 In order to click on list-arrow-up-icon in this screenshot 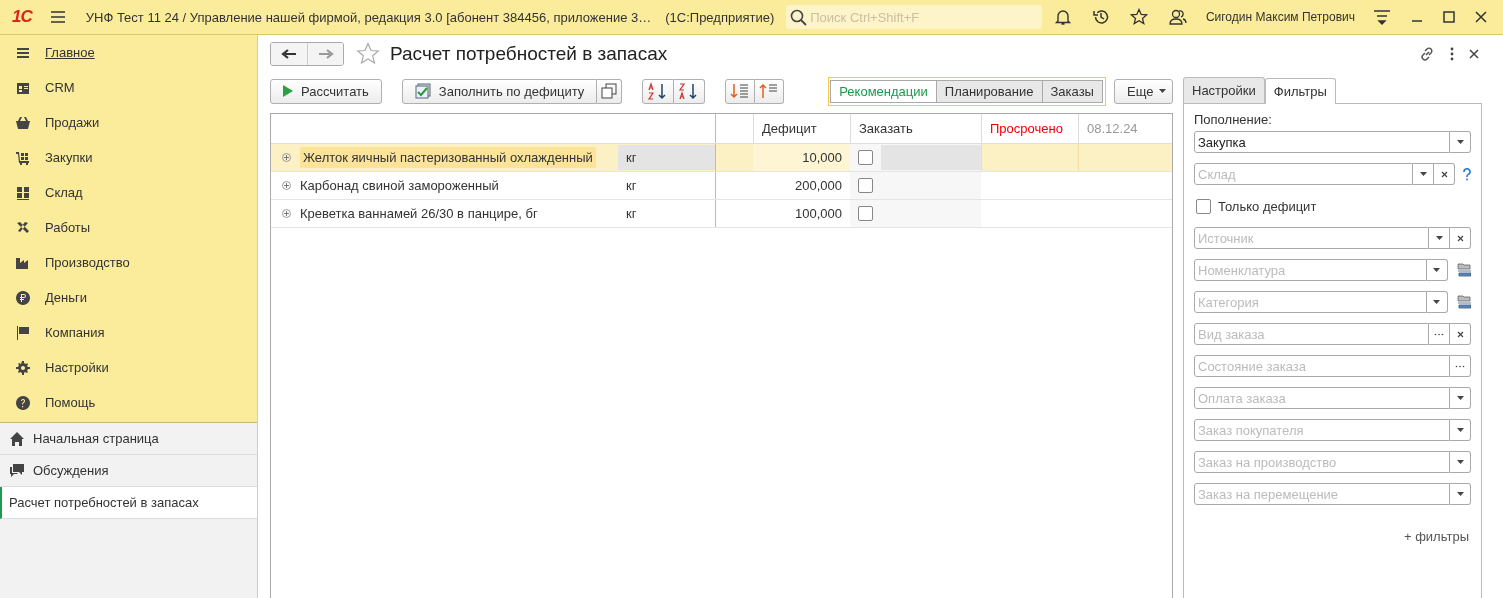, I will do `click(769, 91)`.